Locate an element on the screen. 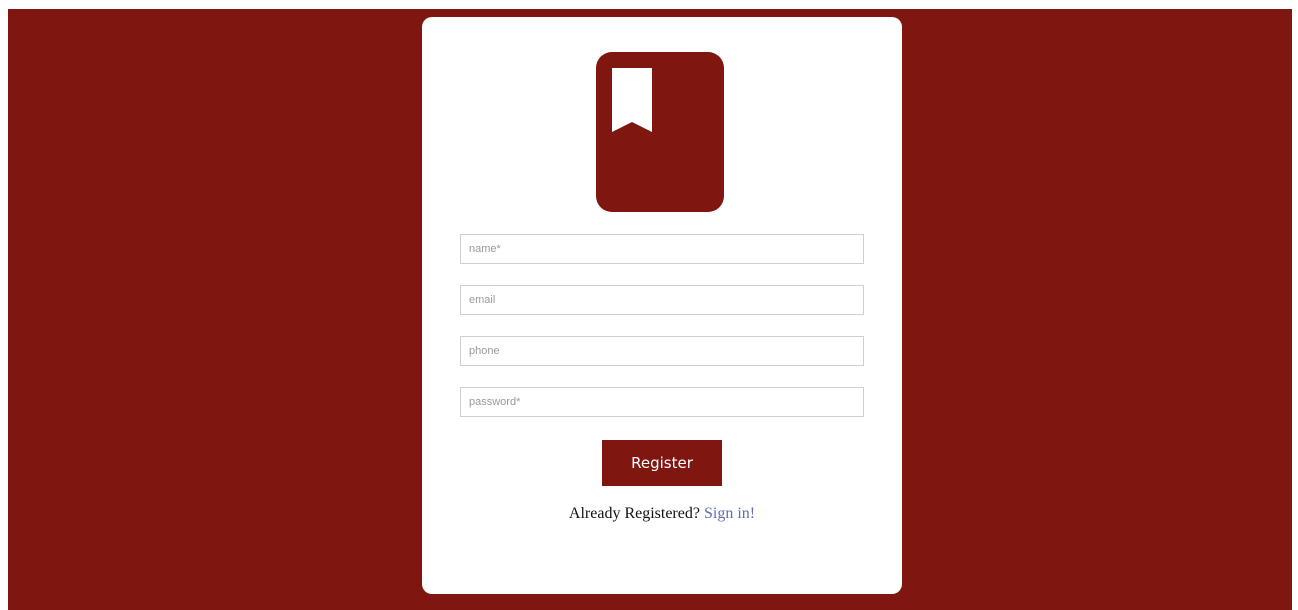 This screenshot has width=1298, height=610. already-registered-text: Already Registered? is located at coordinates (634, 513).